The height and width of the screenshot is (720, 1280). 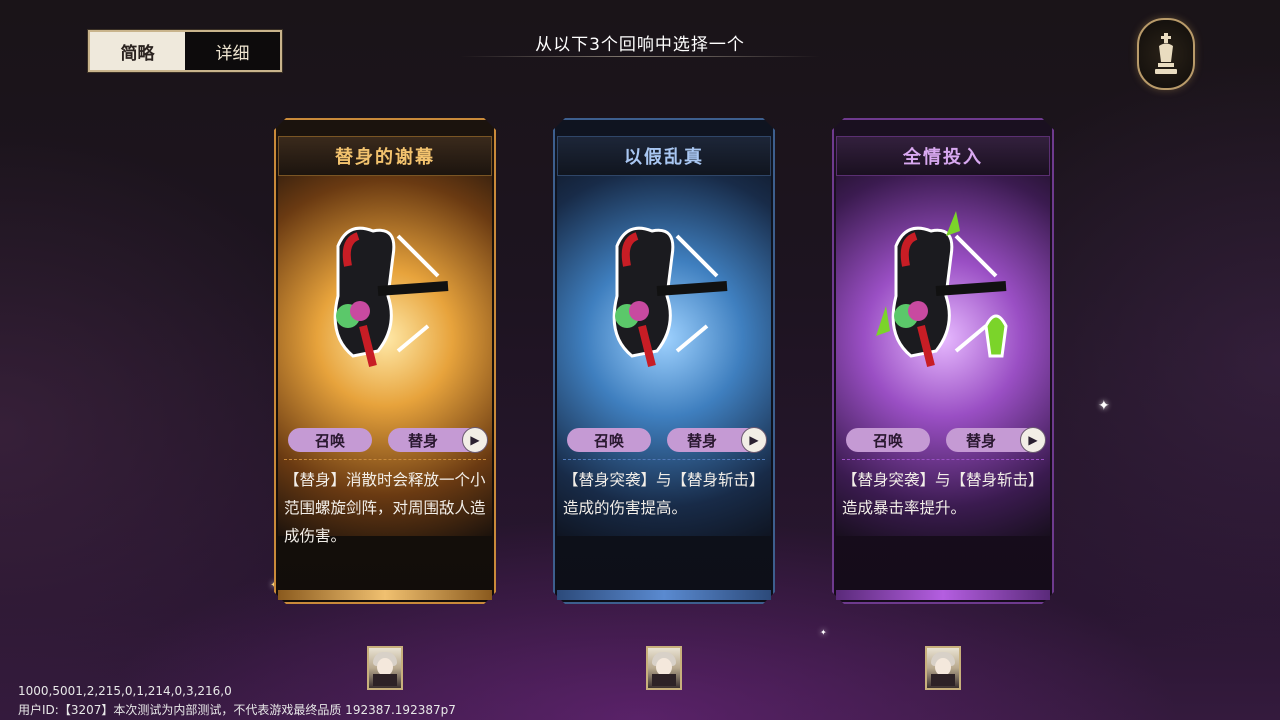 I want to click on title-divider, so click(x=640, y=56).